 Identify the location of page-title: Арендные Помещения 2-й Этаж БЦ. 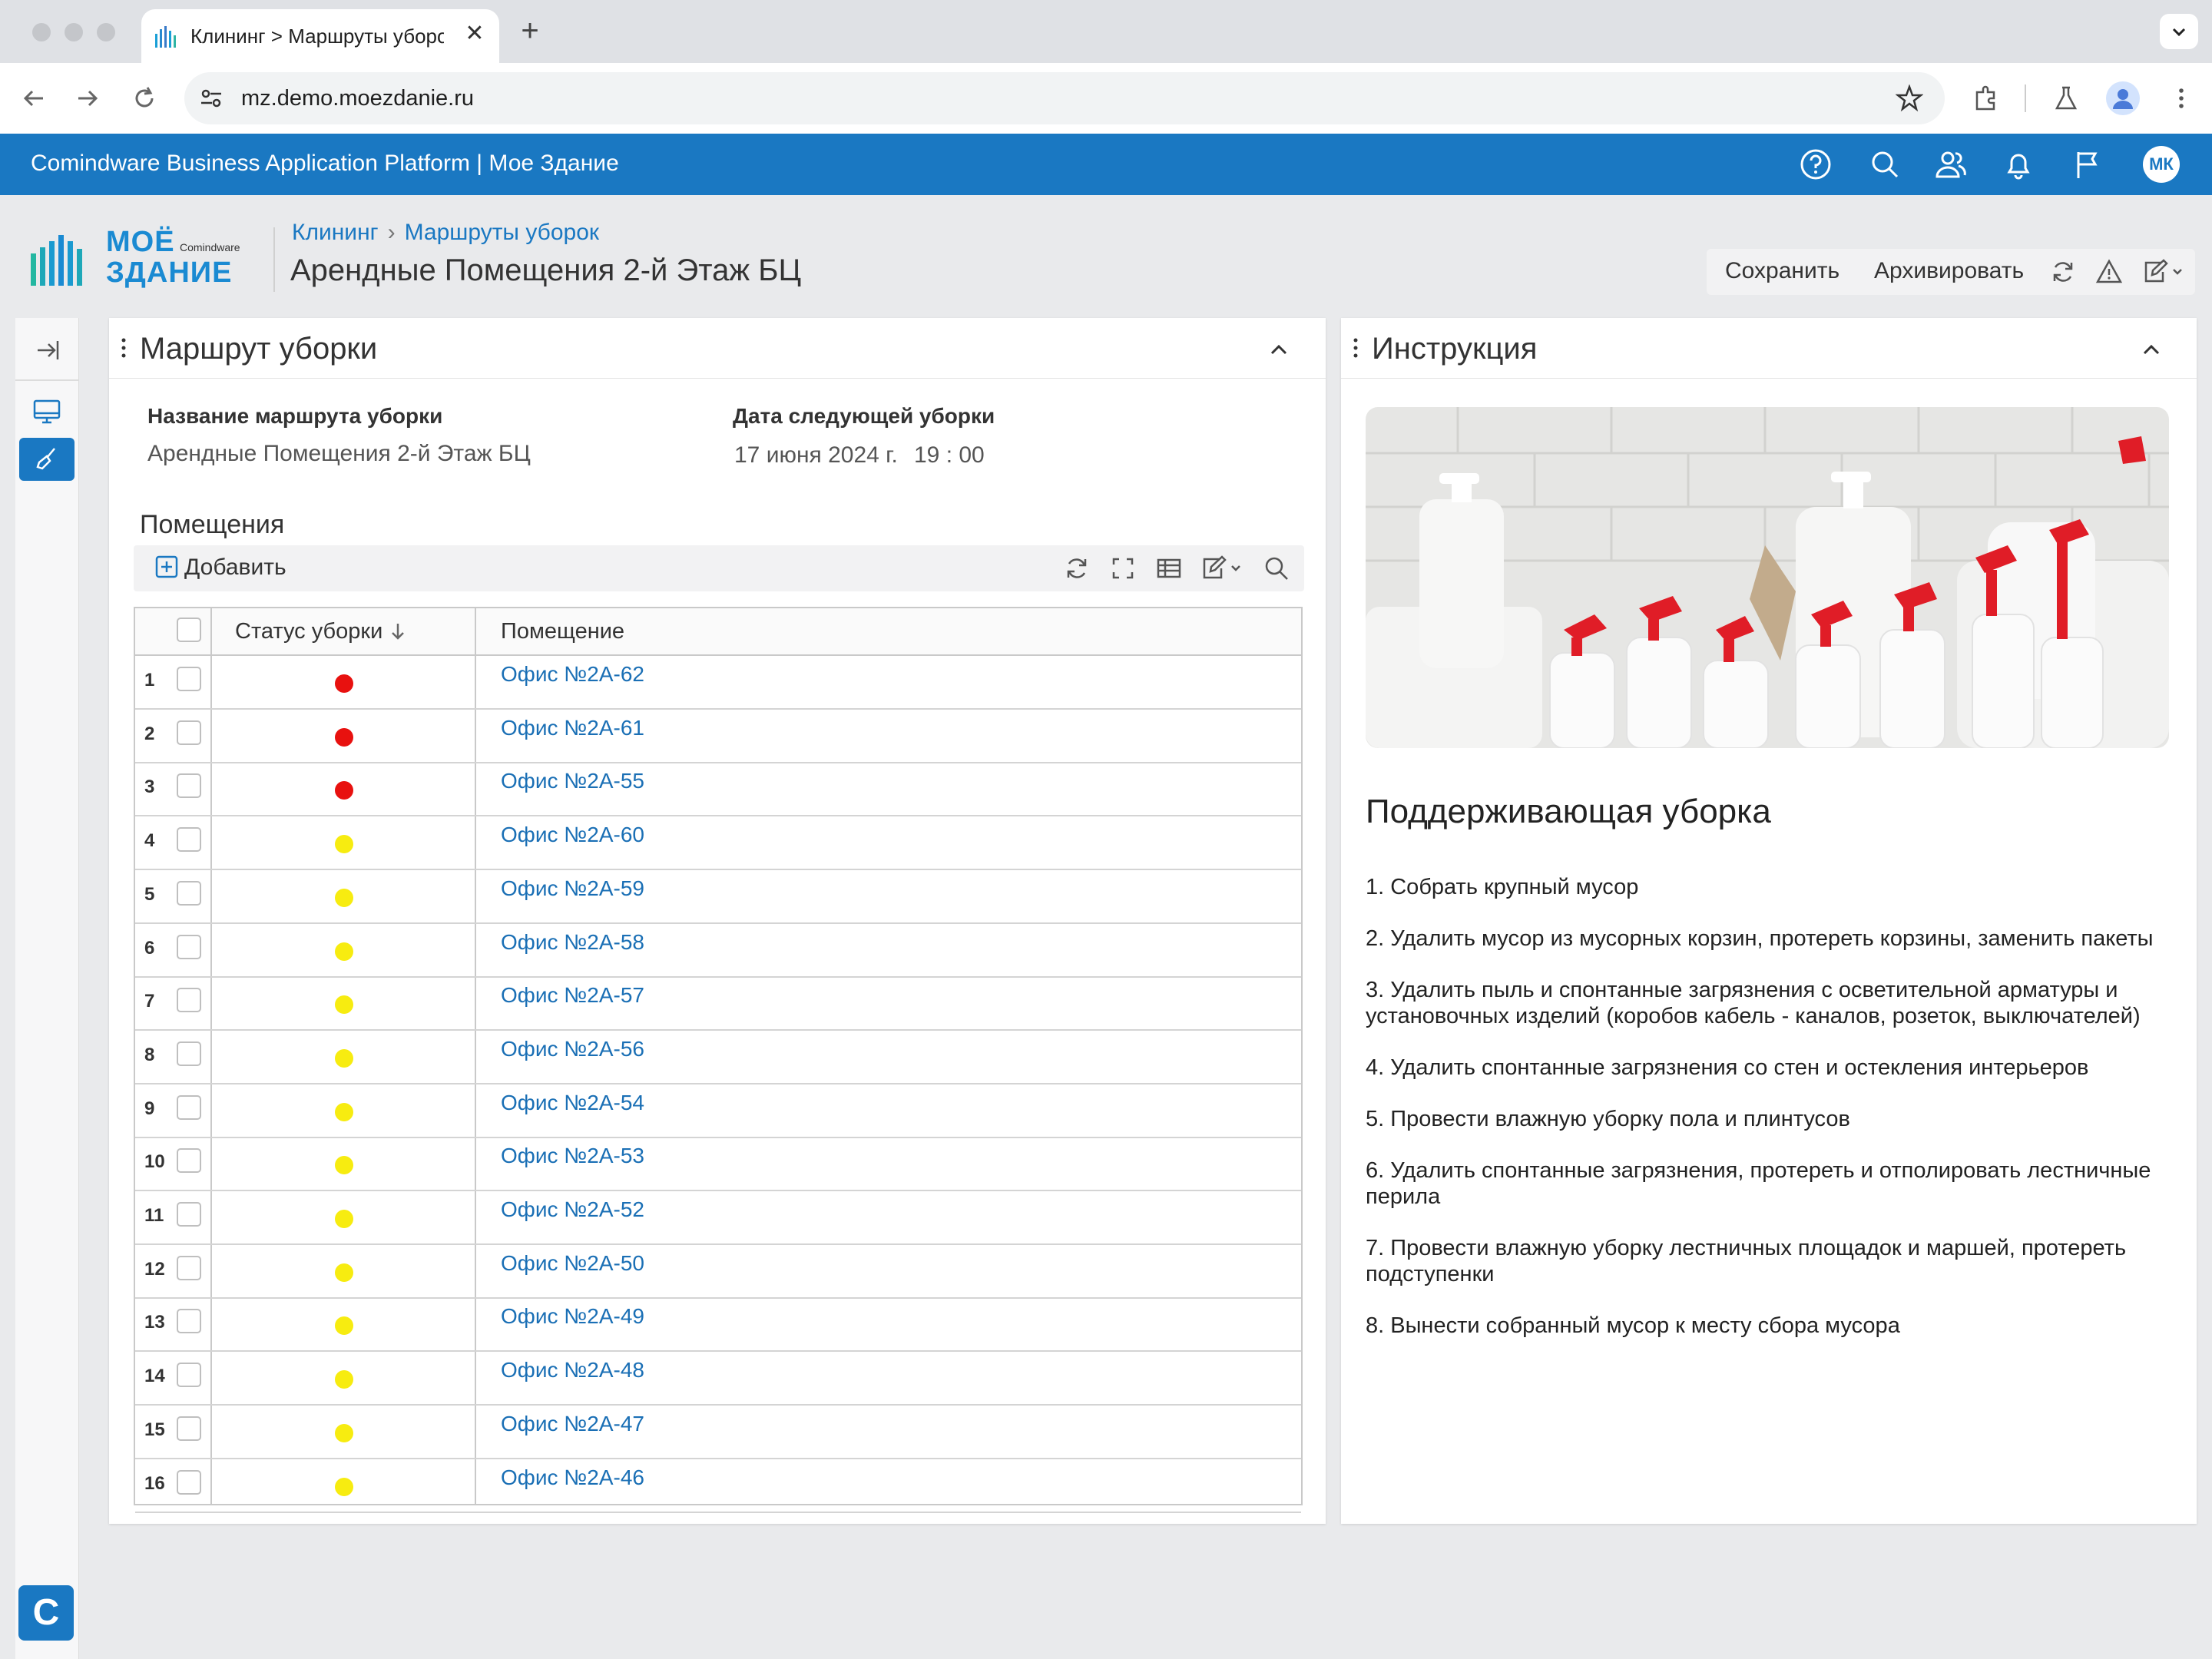
(546, 270).